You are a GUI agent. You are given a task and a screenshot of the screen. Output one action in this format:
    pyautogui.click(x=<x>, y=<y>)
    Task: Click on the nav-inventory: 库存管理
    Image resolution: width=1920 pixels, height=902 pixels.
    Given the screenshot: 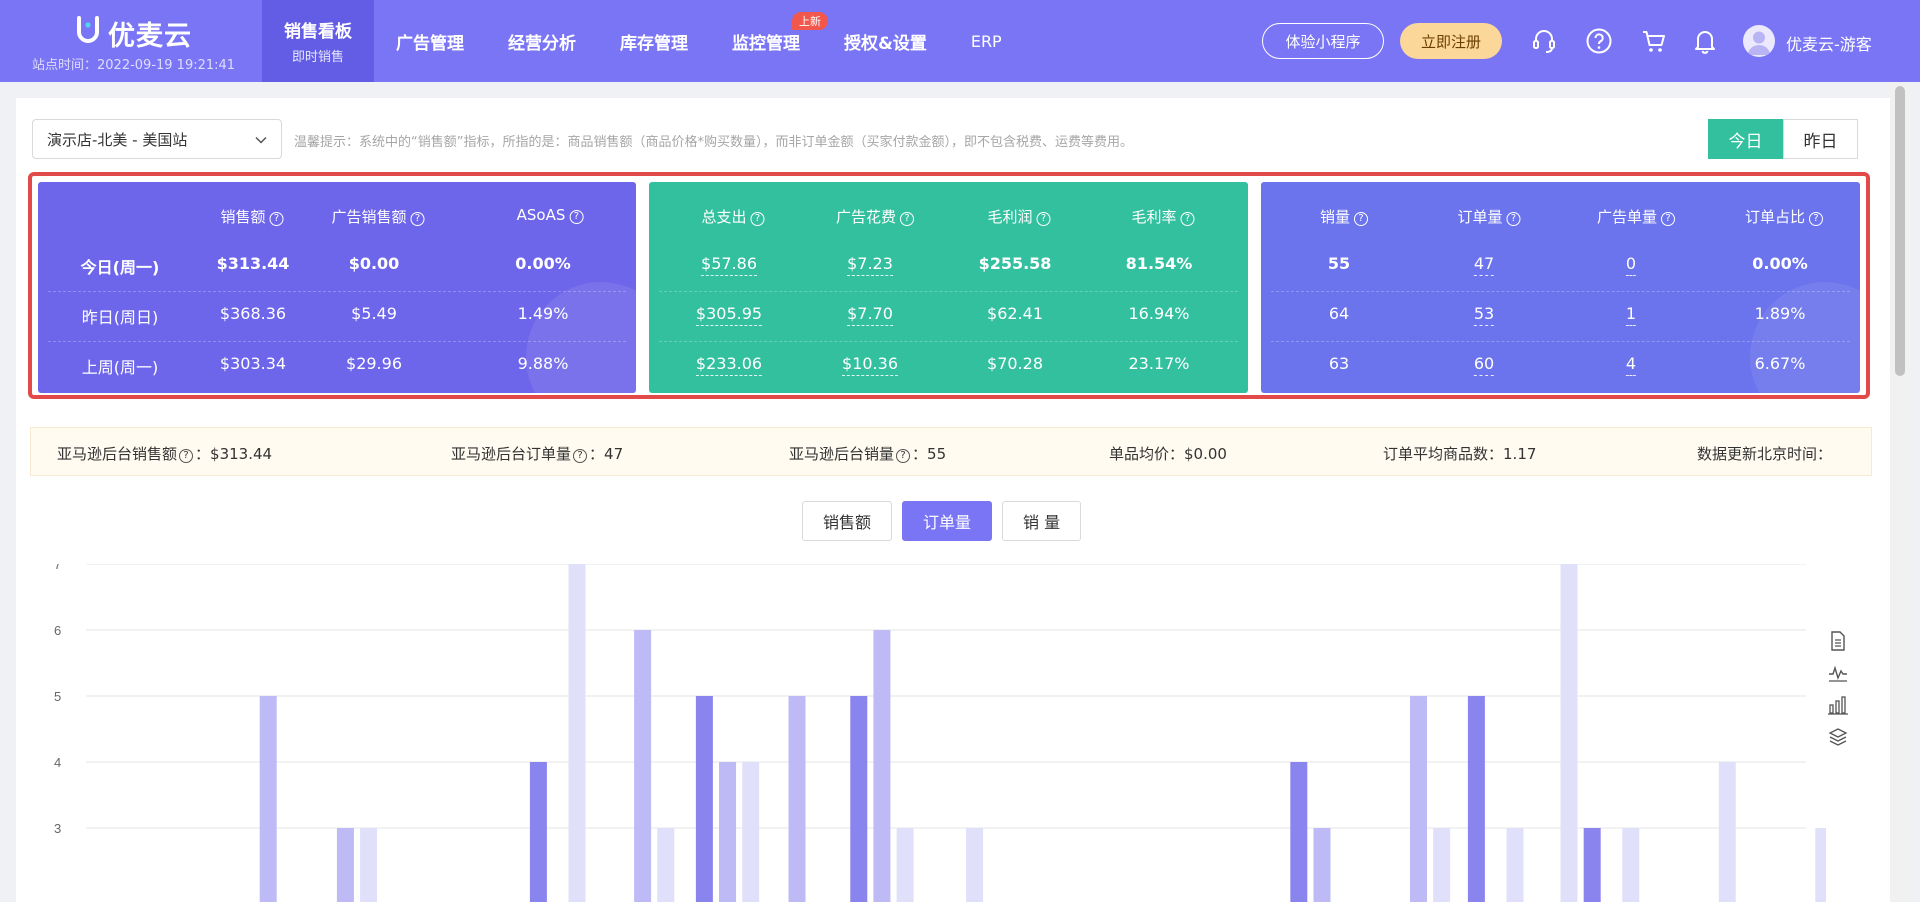 What is the action you would take?
    pyautogui.click(x=654, y=41)
    